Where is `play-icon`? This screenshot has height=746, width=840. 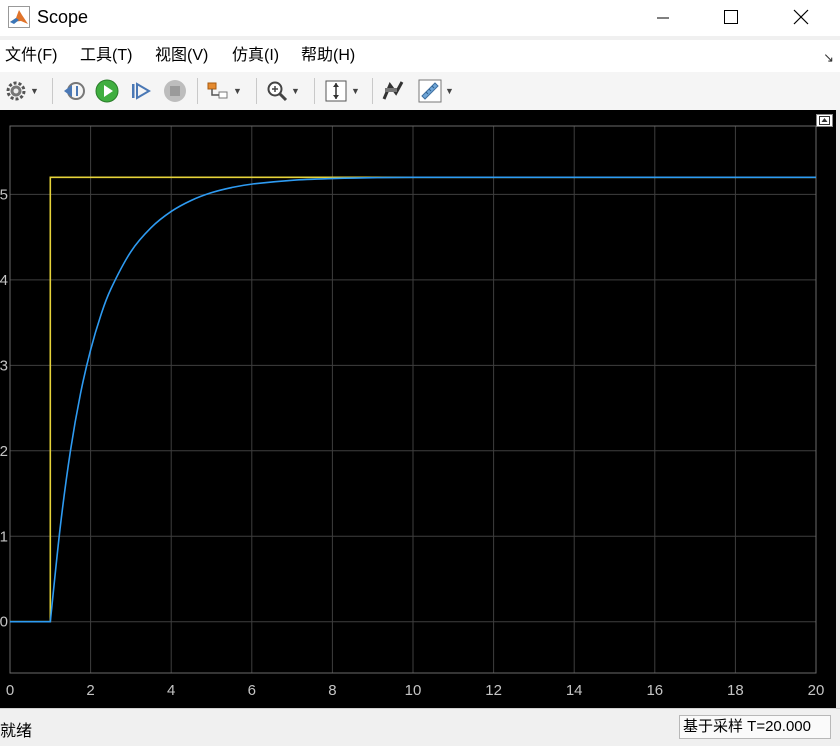 play-icon is located at coordinates (107, 91).